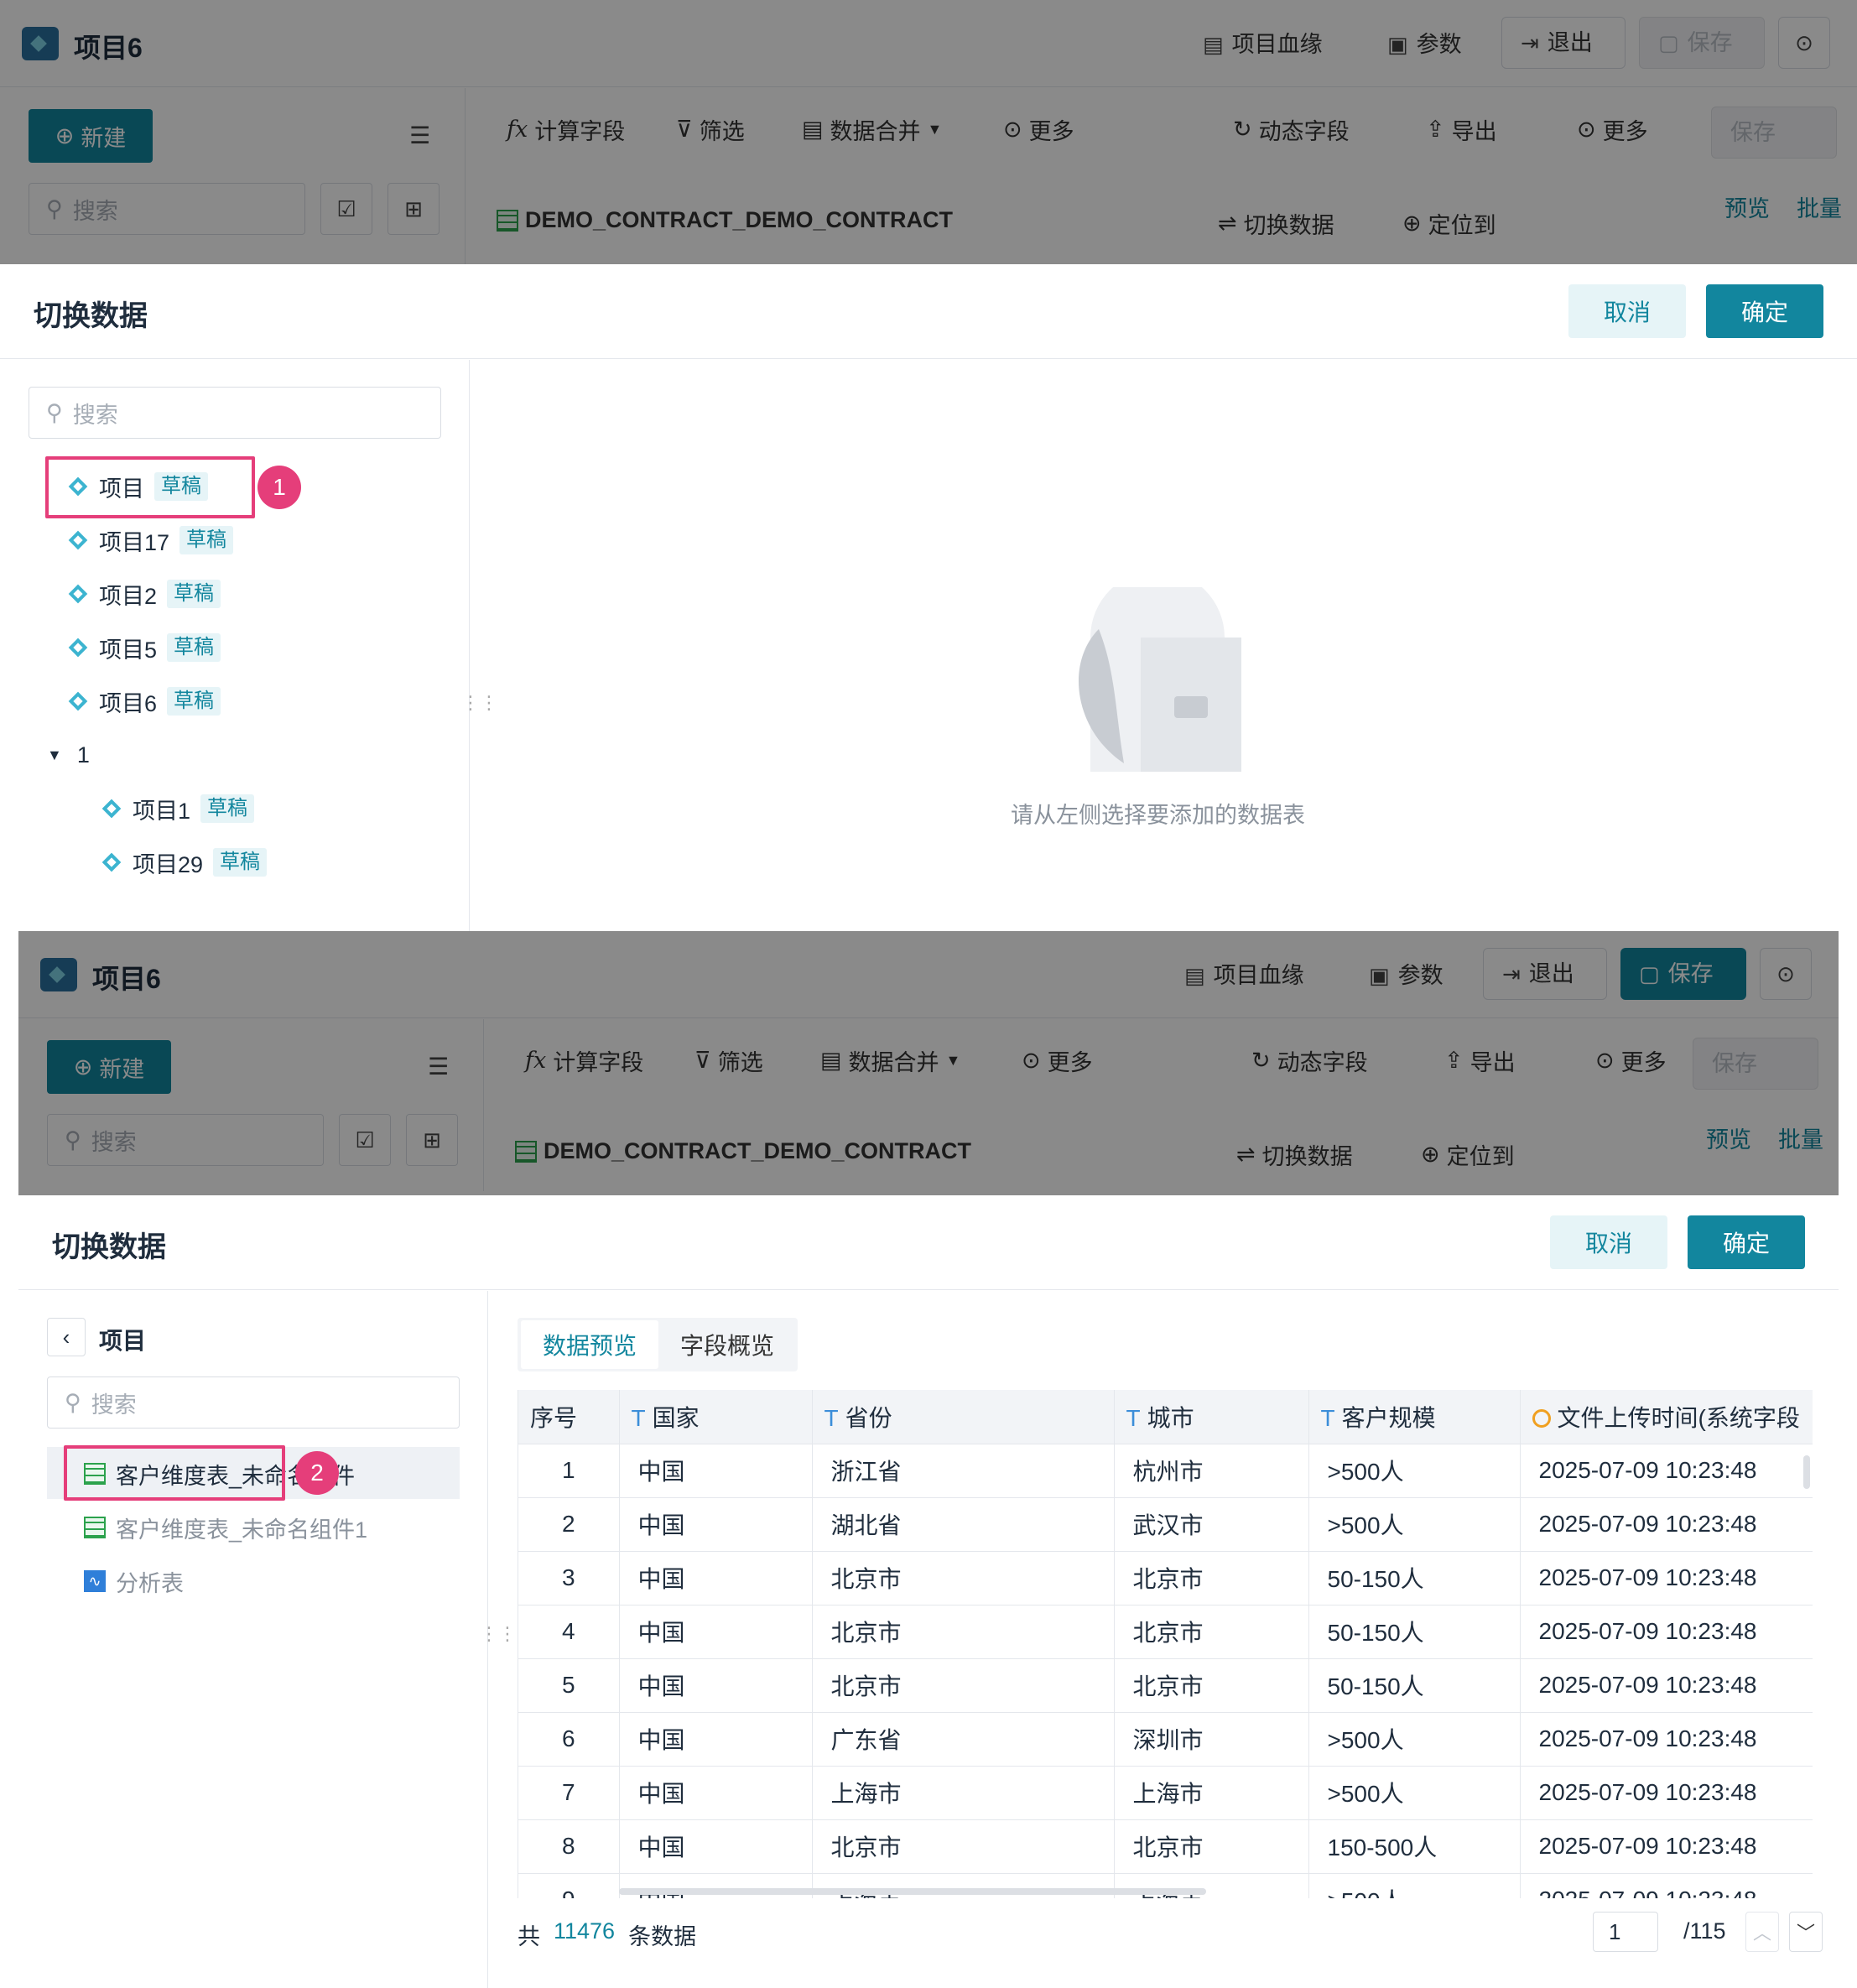  I want to click on table-header-row: 序号 T 国家 T 省份 T 城市 T 客户规模 文件上传时间(系统字段, so click(1165, 1417).